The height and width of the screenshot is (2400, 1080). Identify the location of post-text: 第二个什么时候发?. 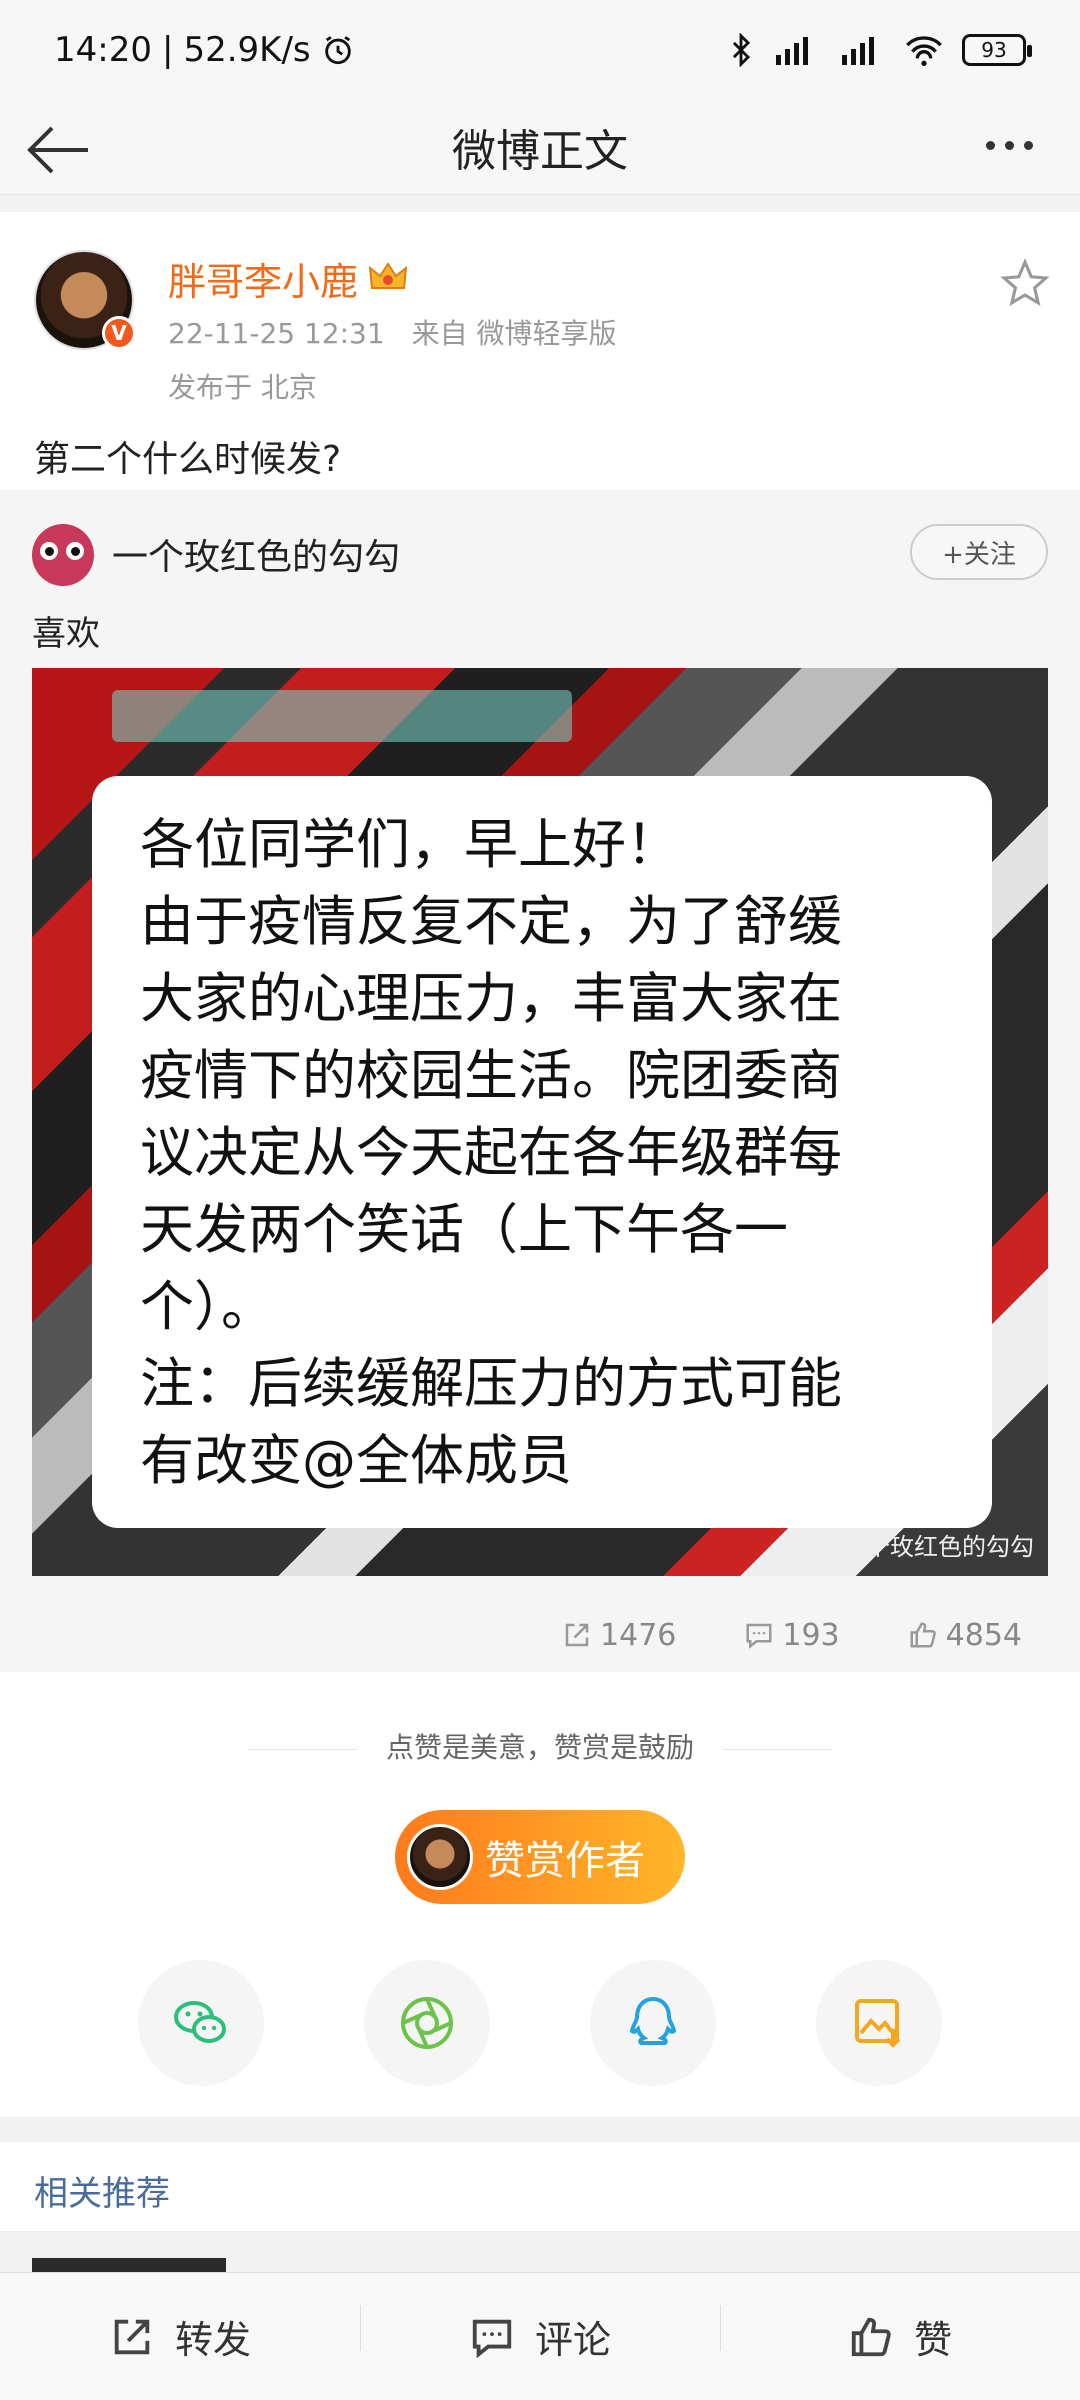
(188, 459).